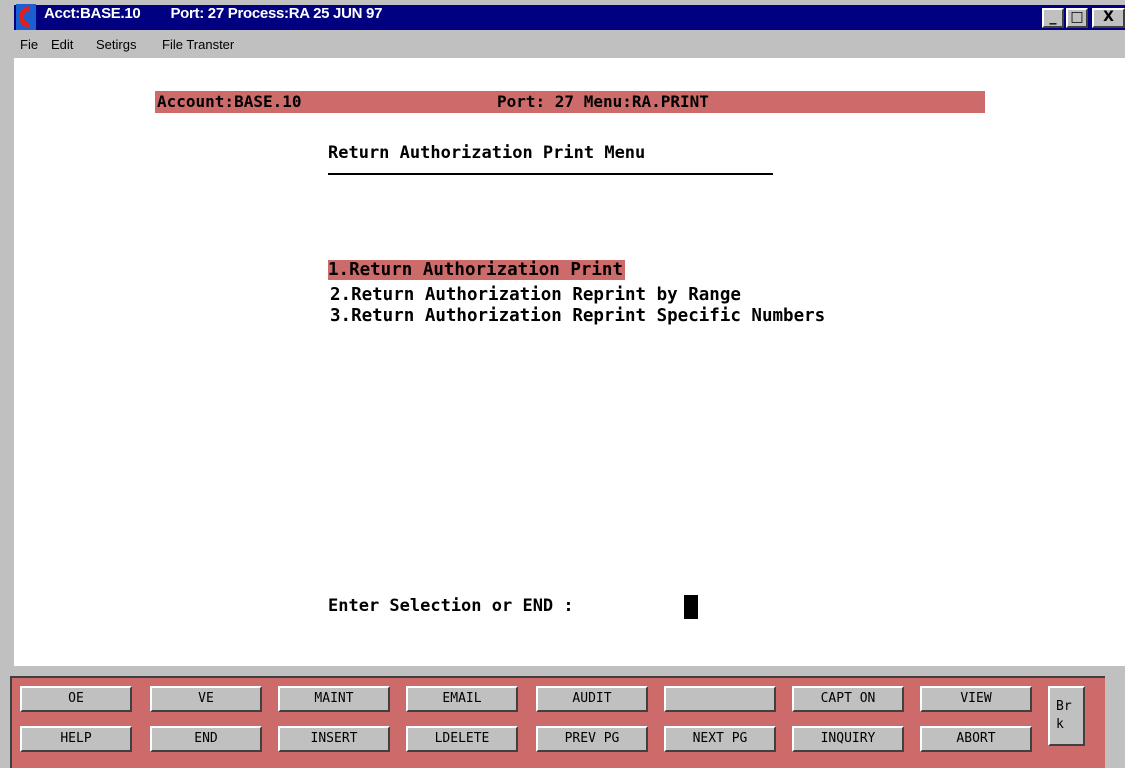 Image resolution: width=1125 pixels, height=768 pixels. Describe the element at coordinates (550, 174) in the screenshot. I see `heading-underline` at that location.